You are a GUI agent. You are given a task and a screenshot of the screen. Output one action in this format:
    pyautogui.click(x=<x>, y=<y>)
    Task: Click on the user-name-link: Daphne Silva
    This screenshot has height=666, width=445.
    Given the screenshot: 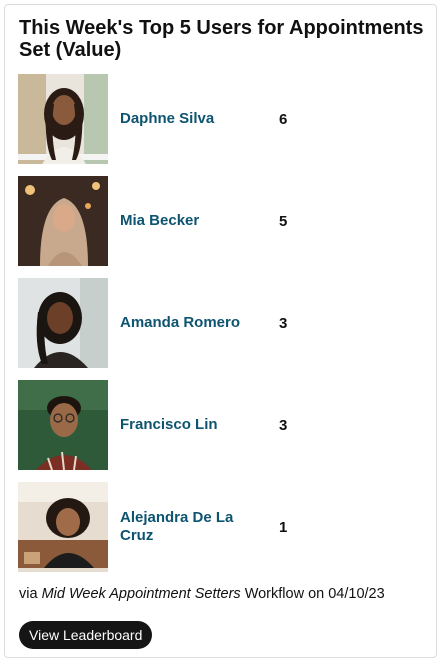 What is the action you would take?
    pyautogui.click(x=190, y=119)
    